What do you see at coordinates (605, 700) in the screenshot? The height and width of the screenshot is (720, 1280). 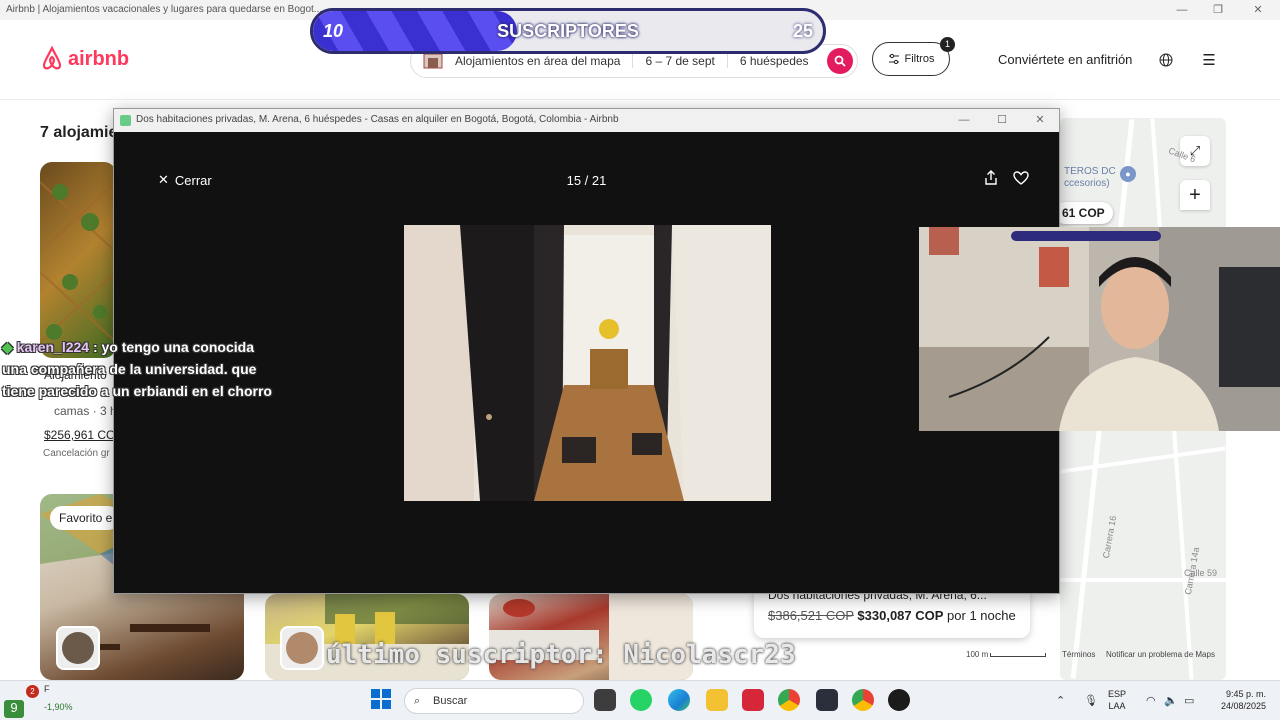 I see `task-view-icon` at bounding box center [605, 700].